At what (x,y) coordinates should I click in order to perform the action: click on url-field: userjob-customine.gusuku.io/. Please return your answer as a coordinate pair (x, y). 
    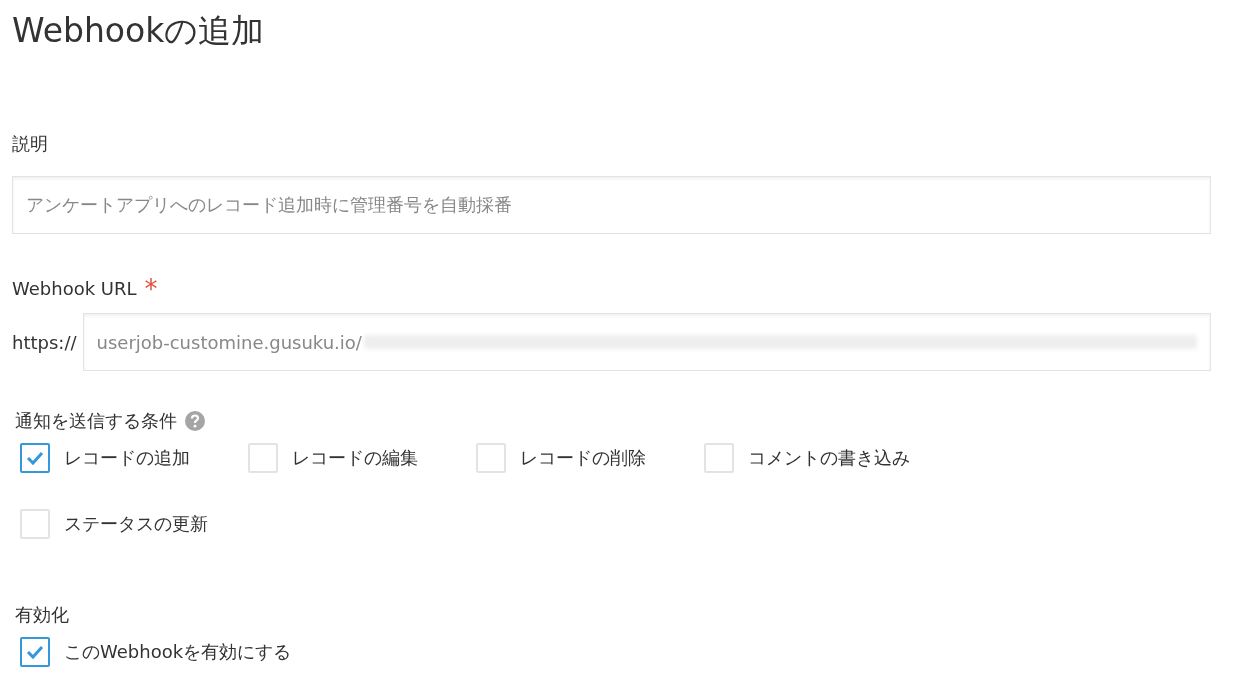
    Looking at the image, I should click on (646, 342).